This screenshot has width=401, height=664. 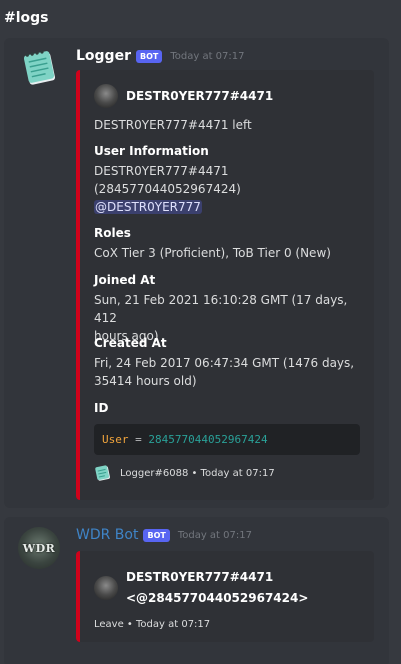 I want to click on wdr-avatar-icon: WDR, so click(x=39, y=548).